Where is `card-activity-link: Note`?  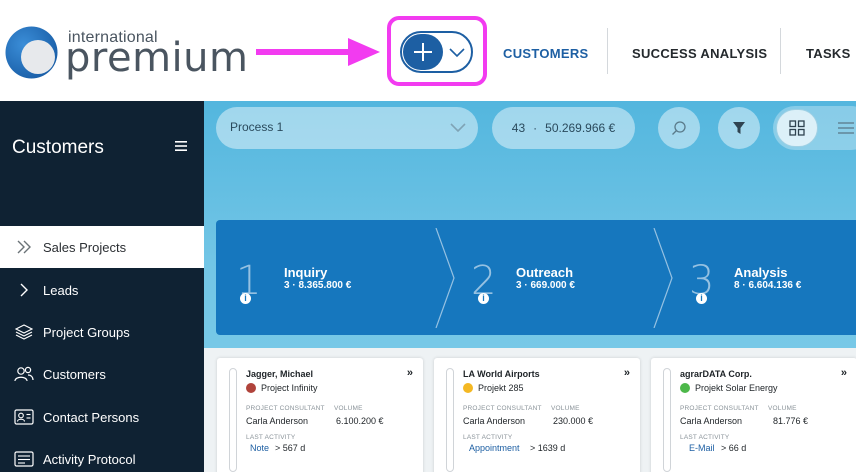
card-activity-link: Note is located at coordinates (259, 448).